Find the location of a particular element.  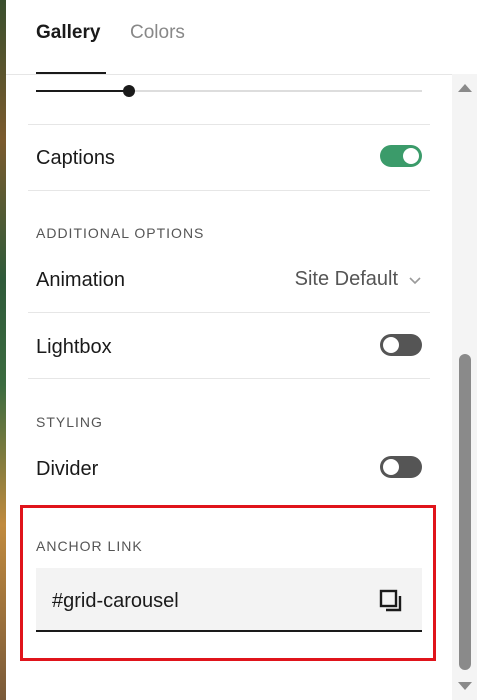

scroll-down-arrow-icon is located at coordinates (465, 686).